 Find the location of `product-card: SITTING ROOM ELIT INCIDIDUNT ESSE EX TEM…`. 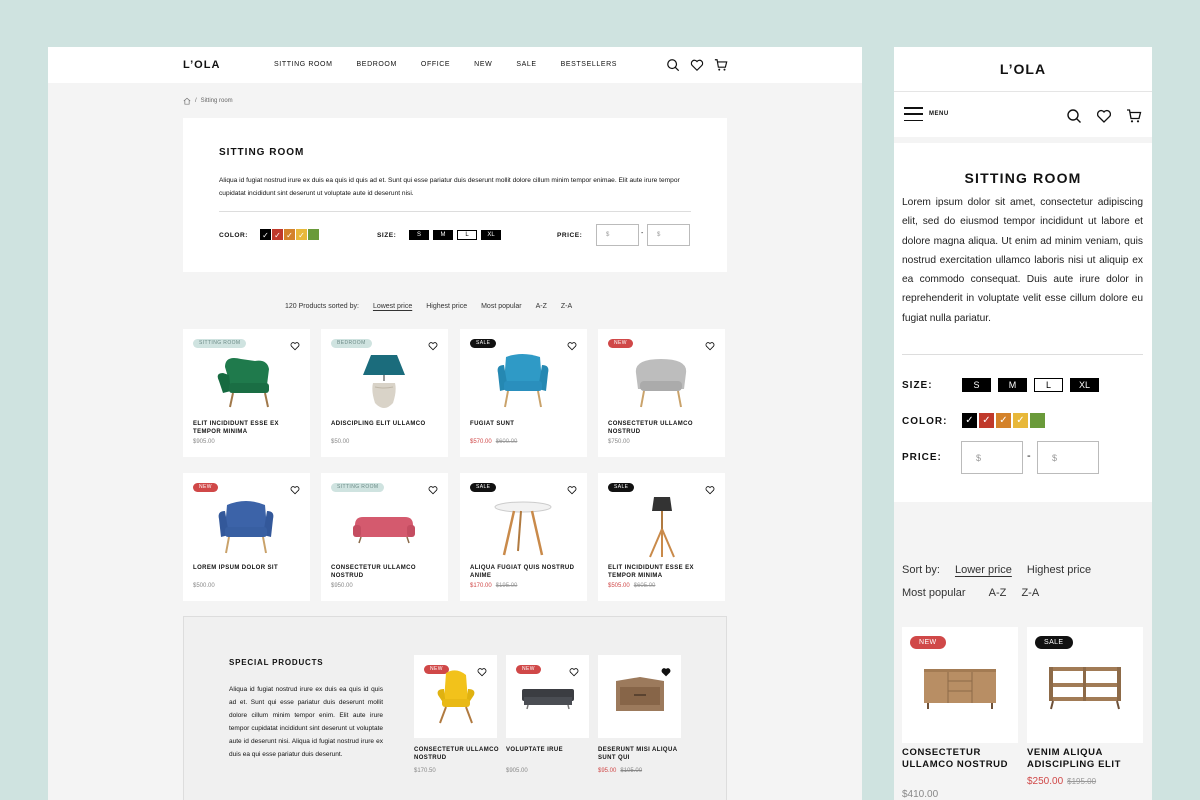

product-card: SITTING ROOM ELIT INCIDIDUNT ESSE EX TEM… is located at coordinates (246, 393).